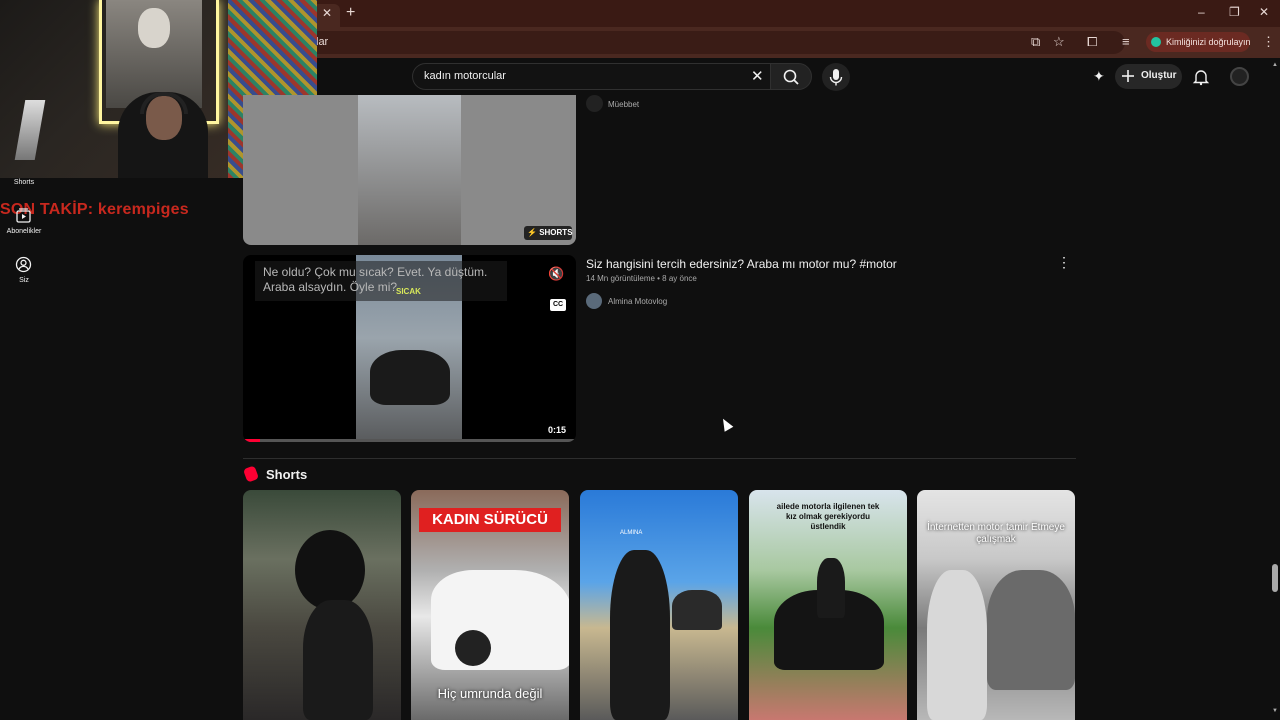 This screenshot has height=720, width=1280. What do you see at coordinates (287, 474) in the screenshot?
I see `shorts-section-heading: Shorts` at bounding box center [287, 474].